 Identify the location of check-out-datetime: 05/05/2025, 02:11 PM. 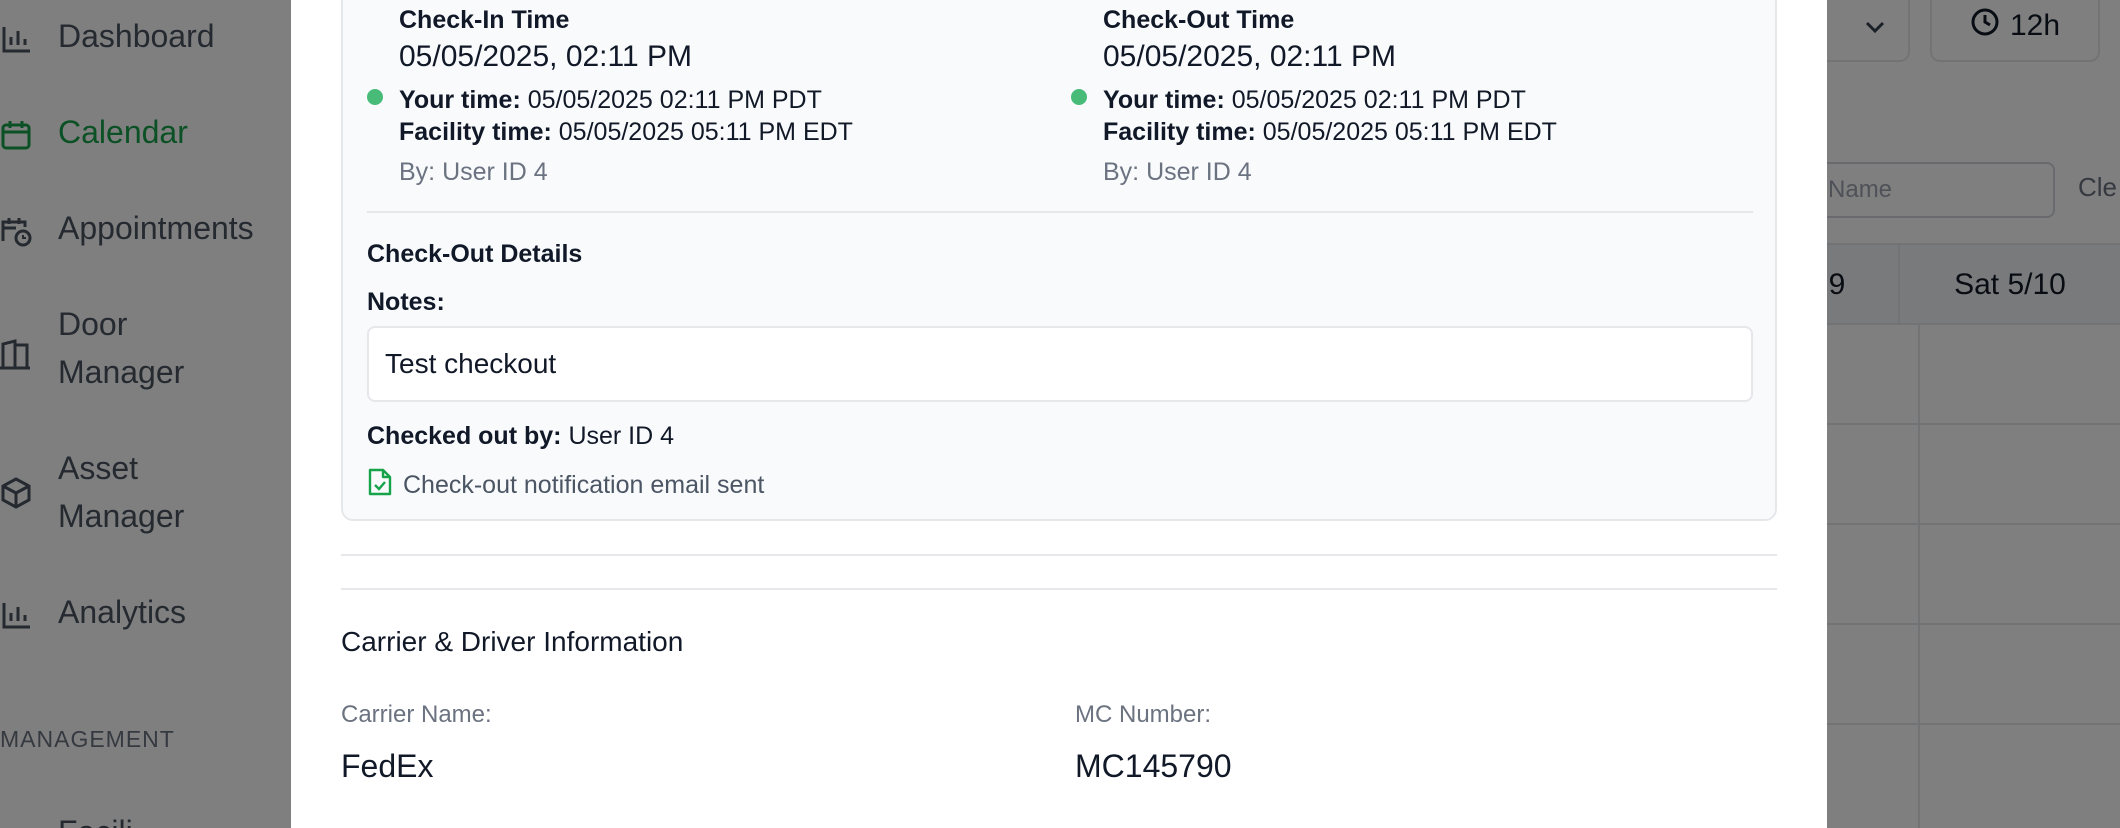
(1249, 56).